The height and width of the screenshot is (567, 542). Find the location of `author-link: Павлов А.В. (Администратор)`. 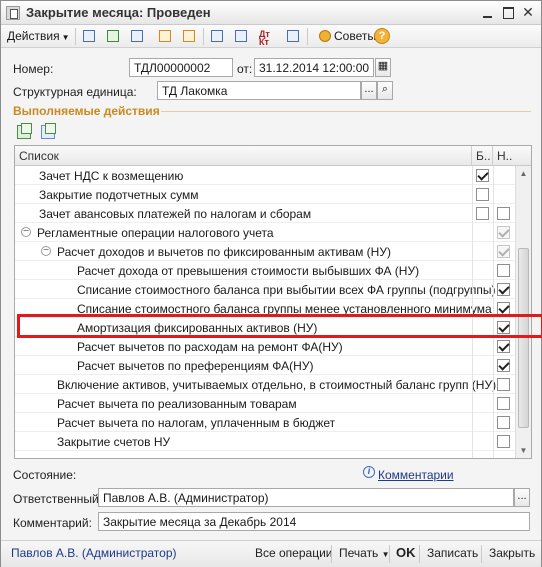

author-link: Павлов А.В. (Администратор) is located at coordinates (94, 553).